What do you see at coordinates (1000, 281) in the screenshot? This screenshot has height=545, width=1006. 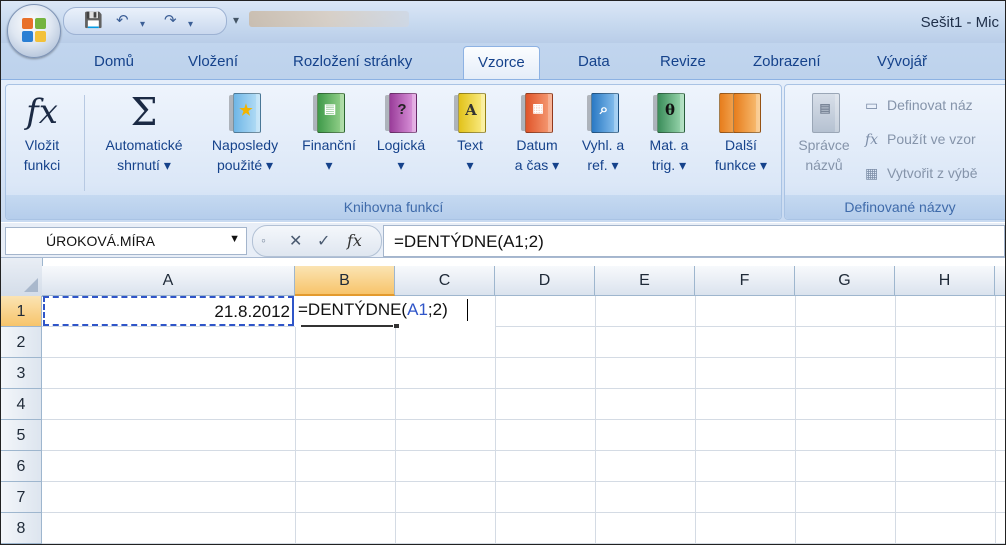 I see `column-header-partial` at bounding box center [1000, 281].